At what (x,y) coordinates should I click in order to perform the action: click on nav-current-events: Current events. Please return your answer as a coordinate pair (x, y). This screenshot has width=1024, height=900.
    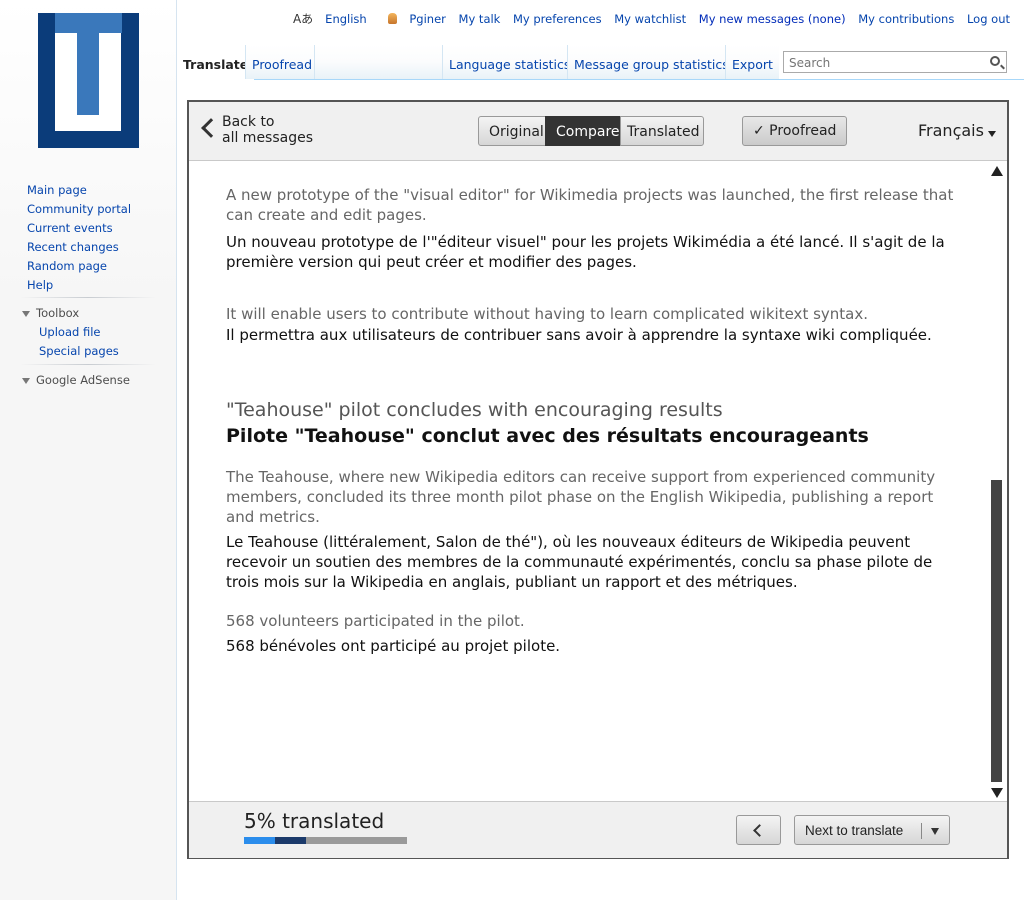
    Looking at the image, I should click on (79, 228).